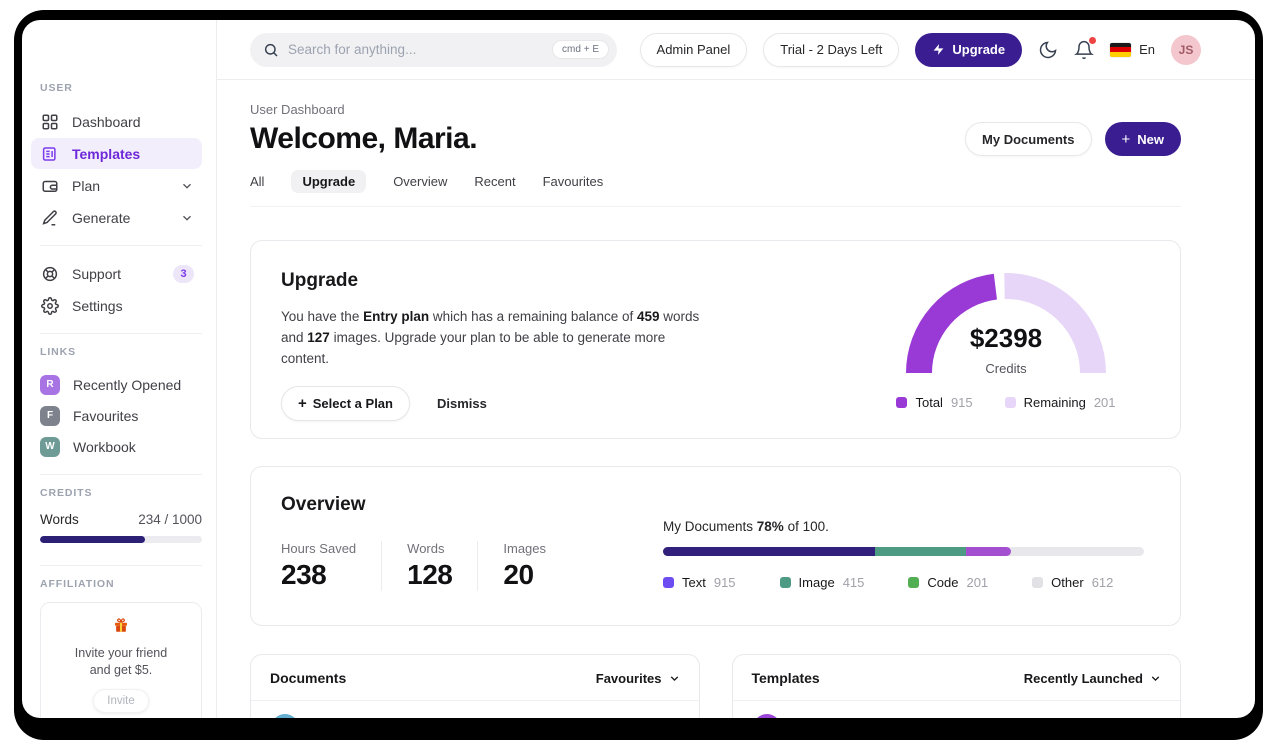 The height and width of the screenshot is (750, 1277). Describe the element at coordinates (1126, 139) in the screenshot. I see `plus-icon: +` at that location.